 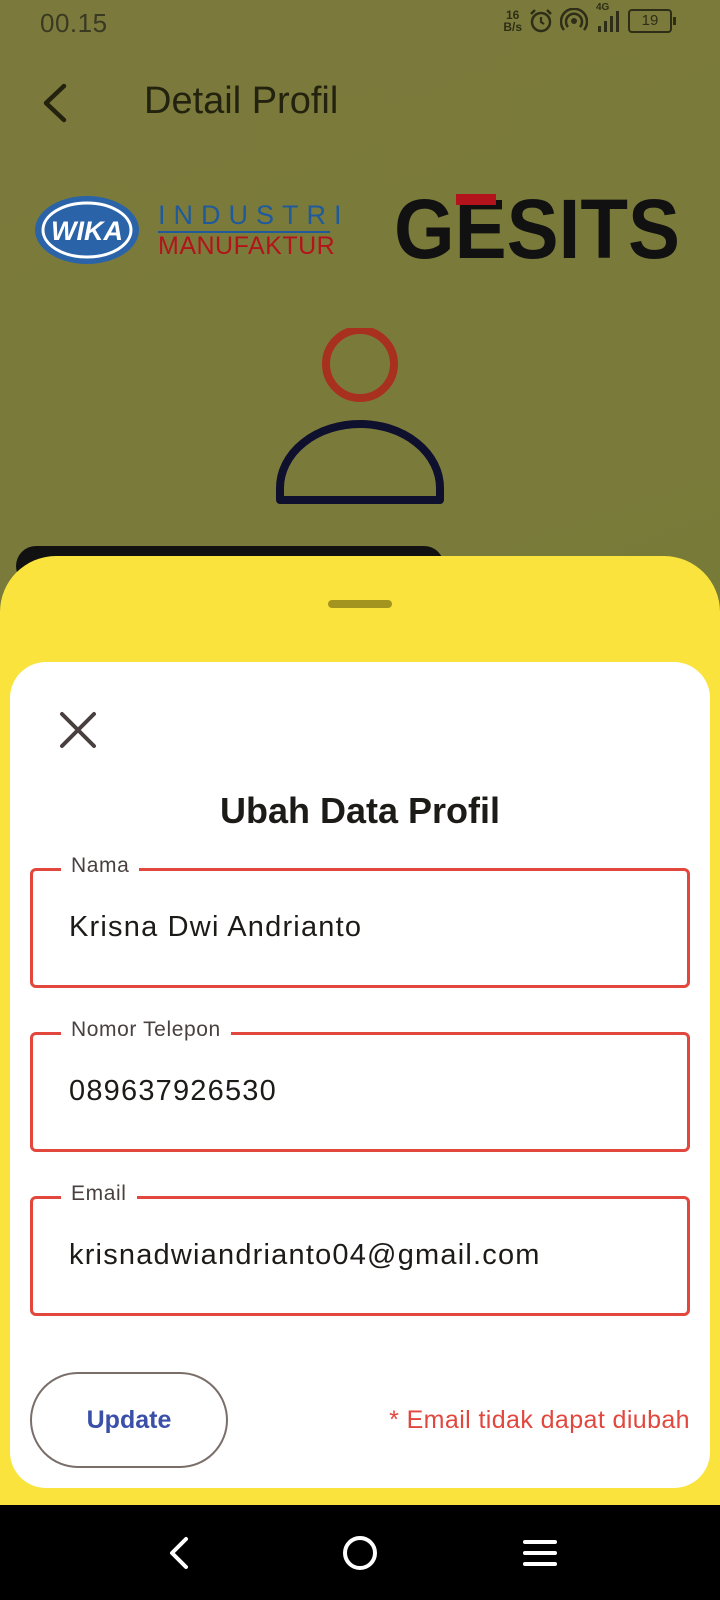 I want to click on system-nav-bar, so click(x=360, y=1552).